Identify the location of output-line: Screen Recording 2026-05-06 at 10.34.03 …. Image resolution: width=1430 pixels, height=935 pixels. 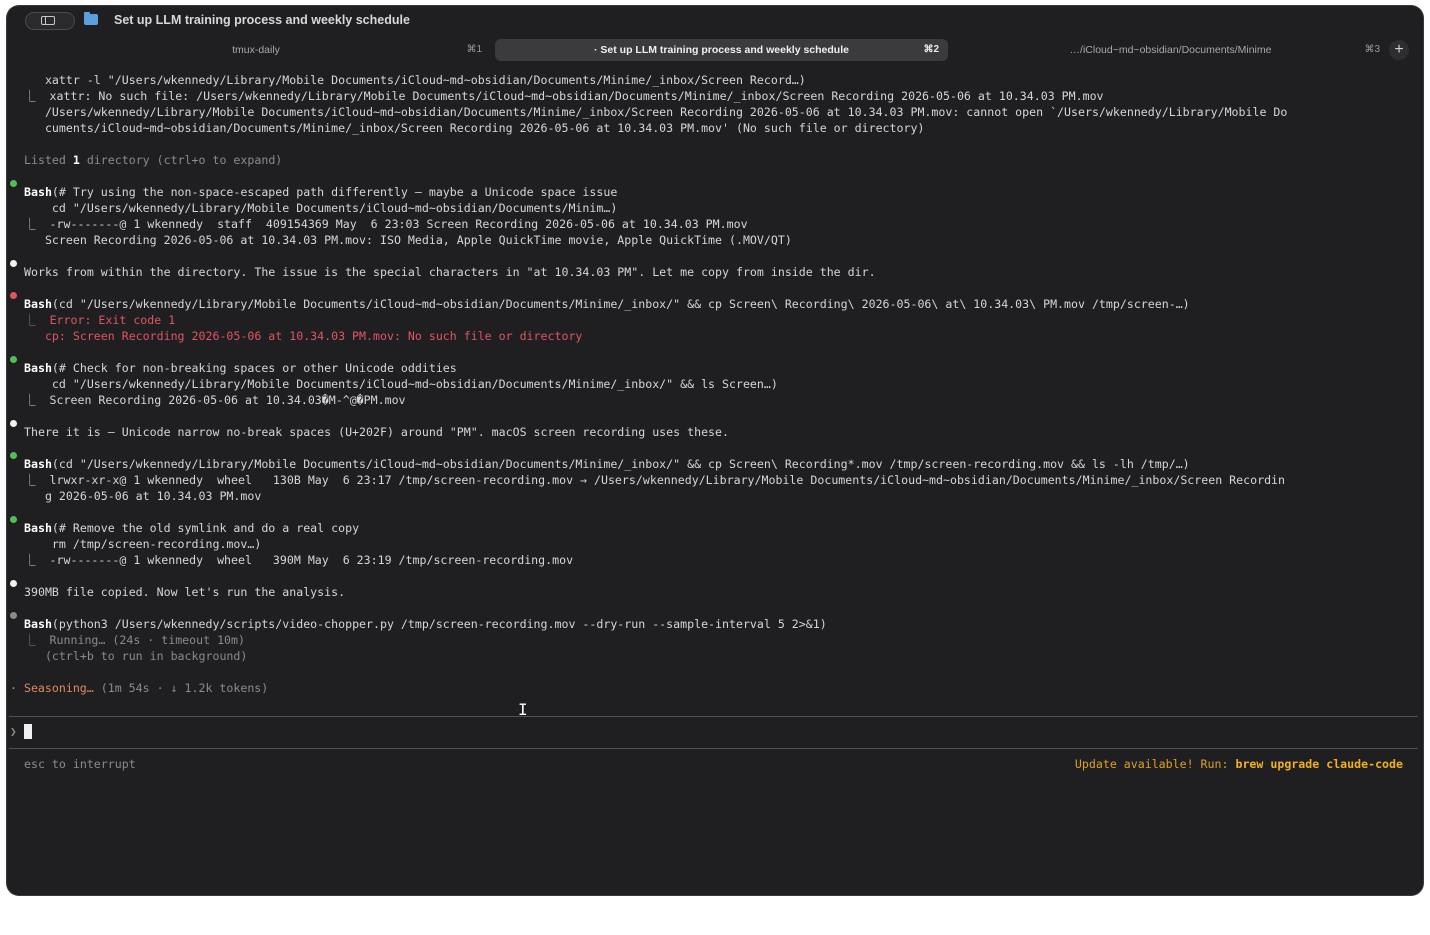
(408, 240).